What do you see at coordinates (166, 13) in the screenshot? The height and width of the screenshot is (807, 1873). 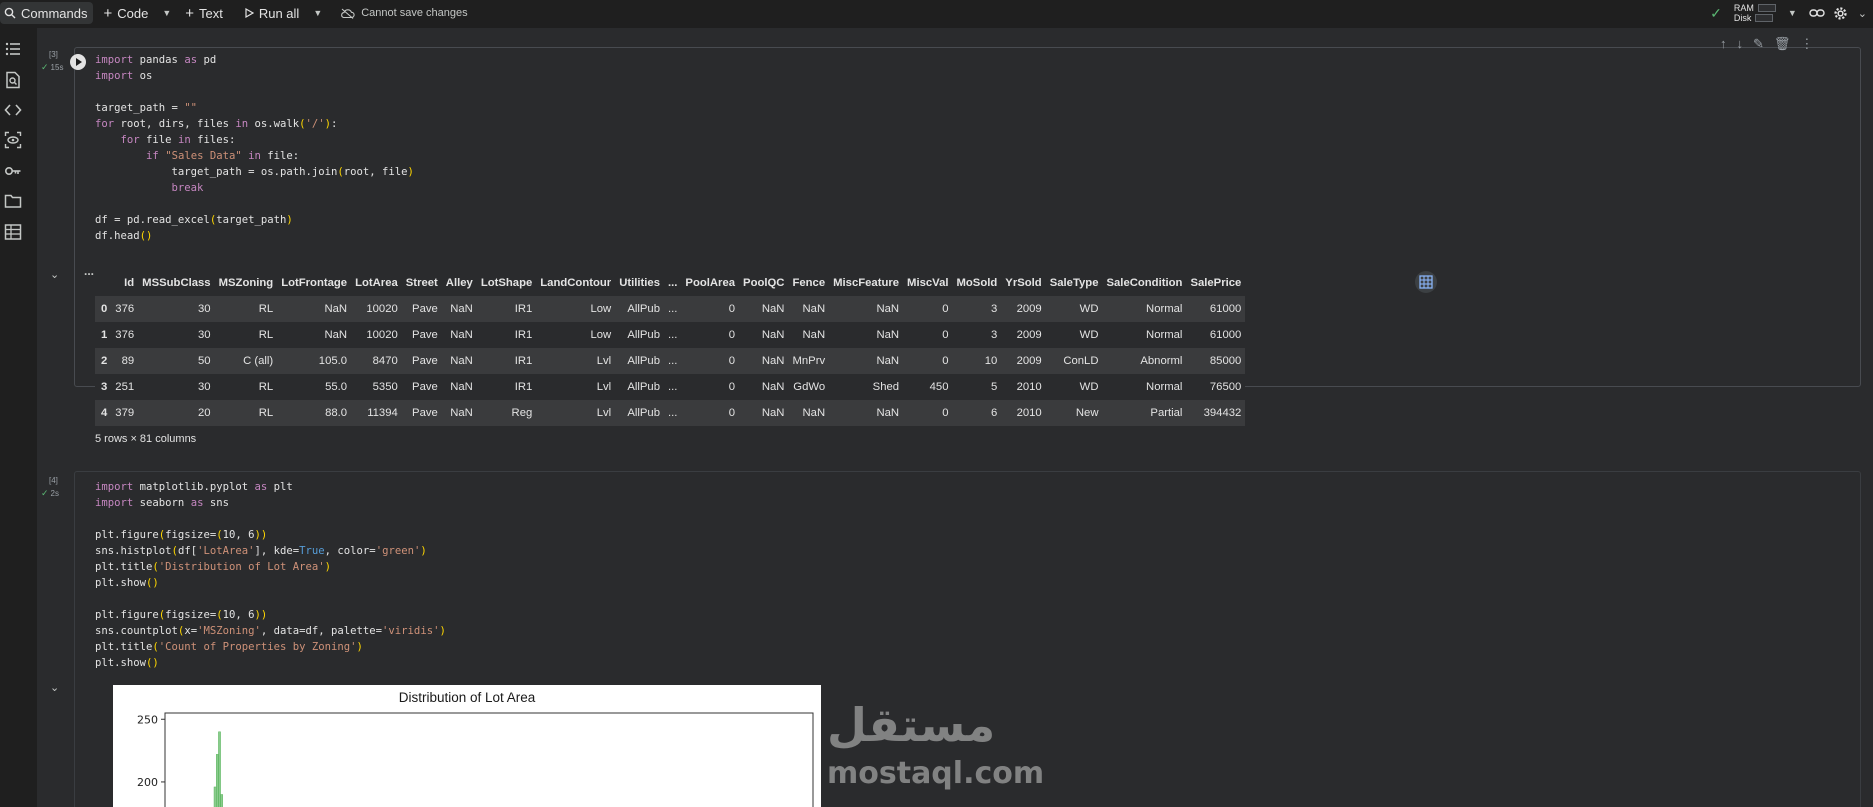 I see `code-dropdown-chevron-icon: ▼` at bounding box center [166, 13].